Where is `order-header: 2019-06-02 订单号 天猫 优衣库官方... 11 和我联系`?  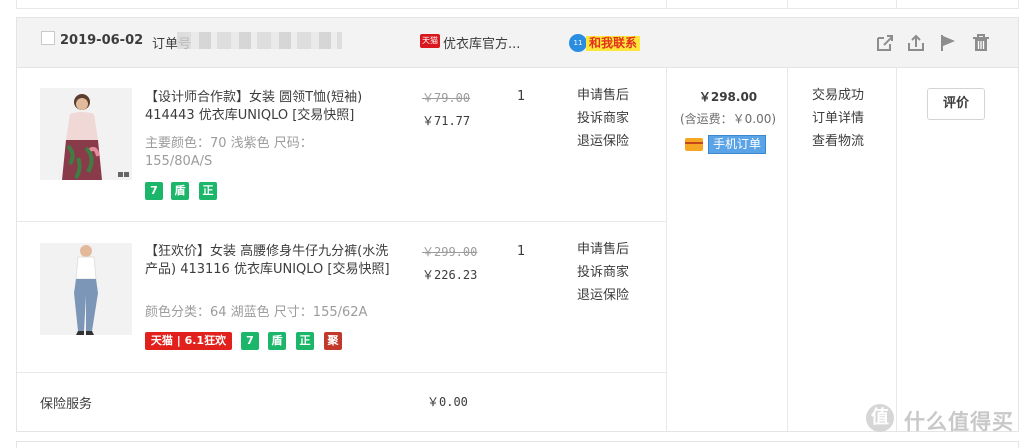 order-header: 2019-06-02 订单号 天猫 优衣库官方... 11 和我联系 is located at coordinates (517, 43).